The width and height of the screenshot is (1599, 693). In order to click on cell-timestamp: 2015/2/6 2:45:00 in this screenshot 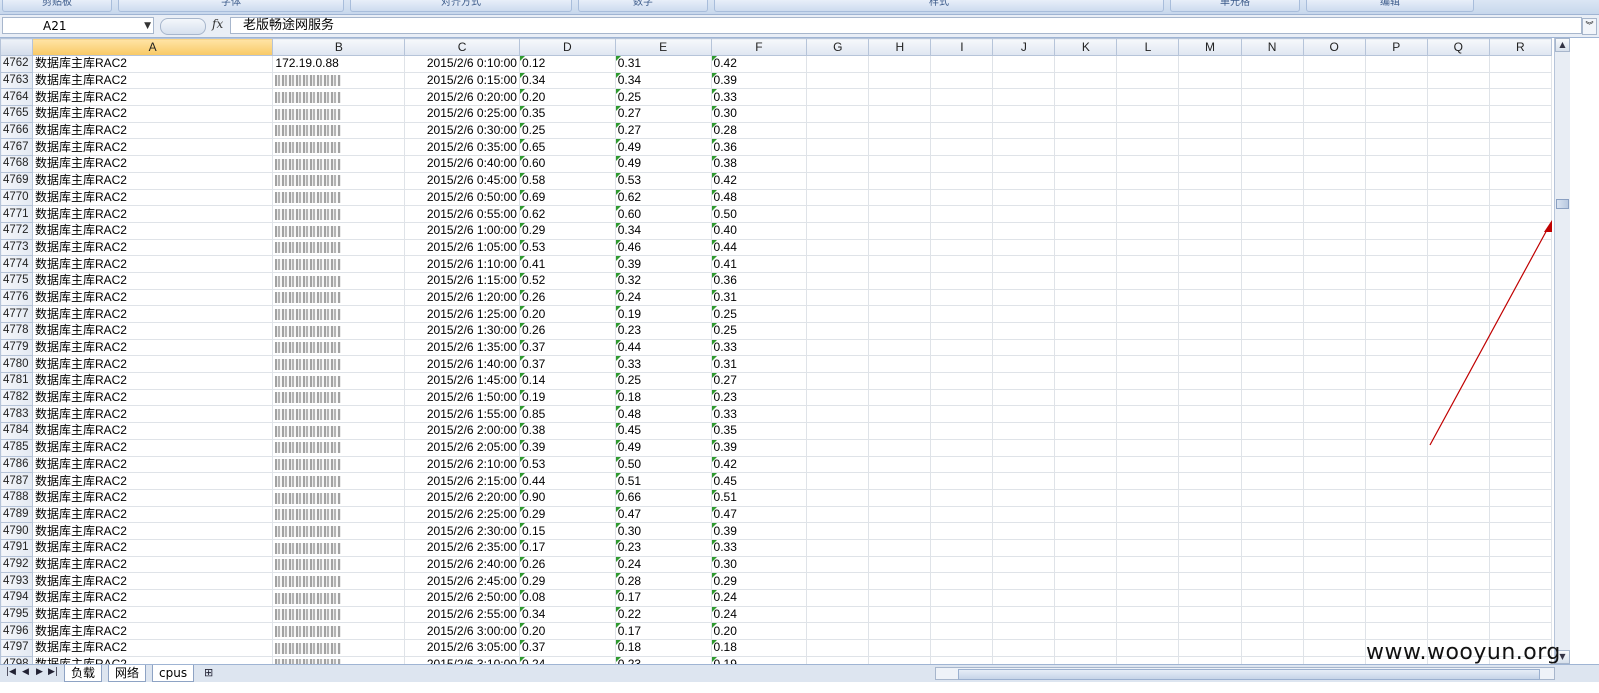, I will do `click(462, 581)`.